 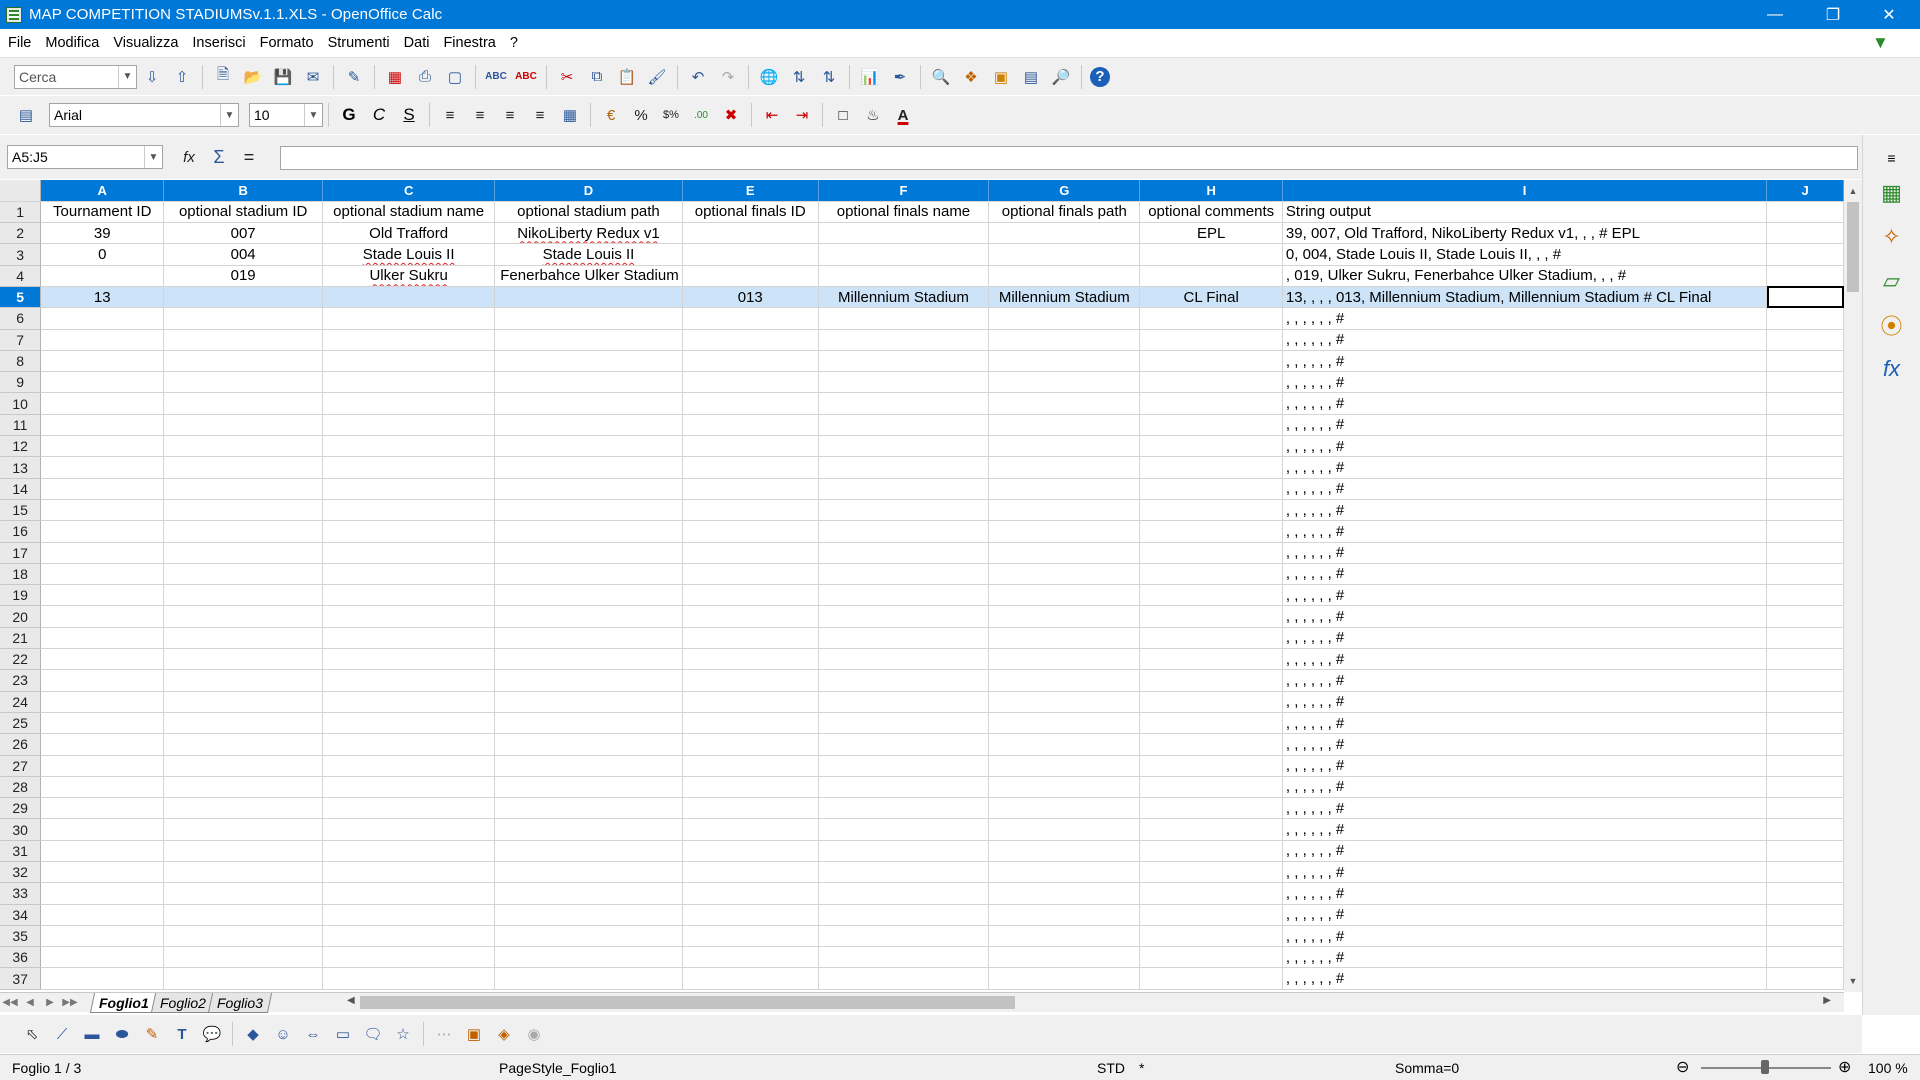 What do you see at coordinates (567, 77) in the screenshot?
I see `cut-icon: ✂` at bounding box center [567, 77].